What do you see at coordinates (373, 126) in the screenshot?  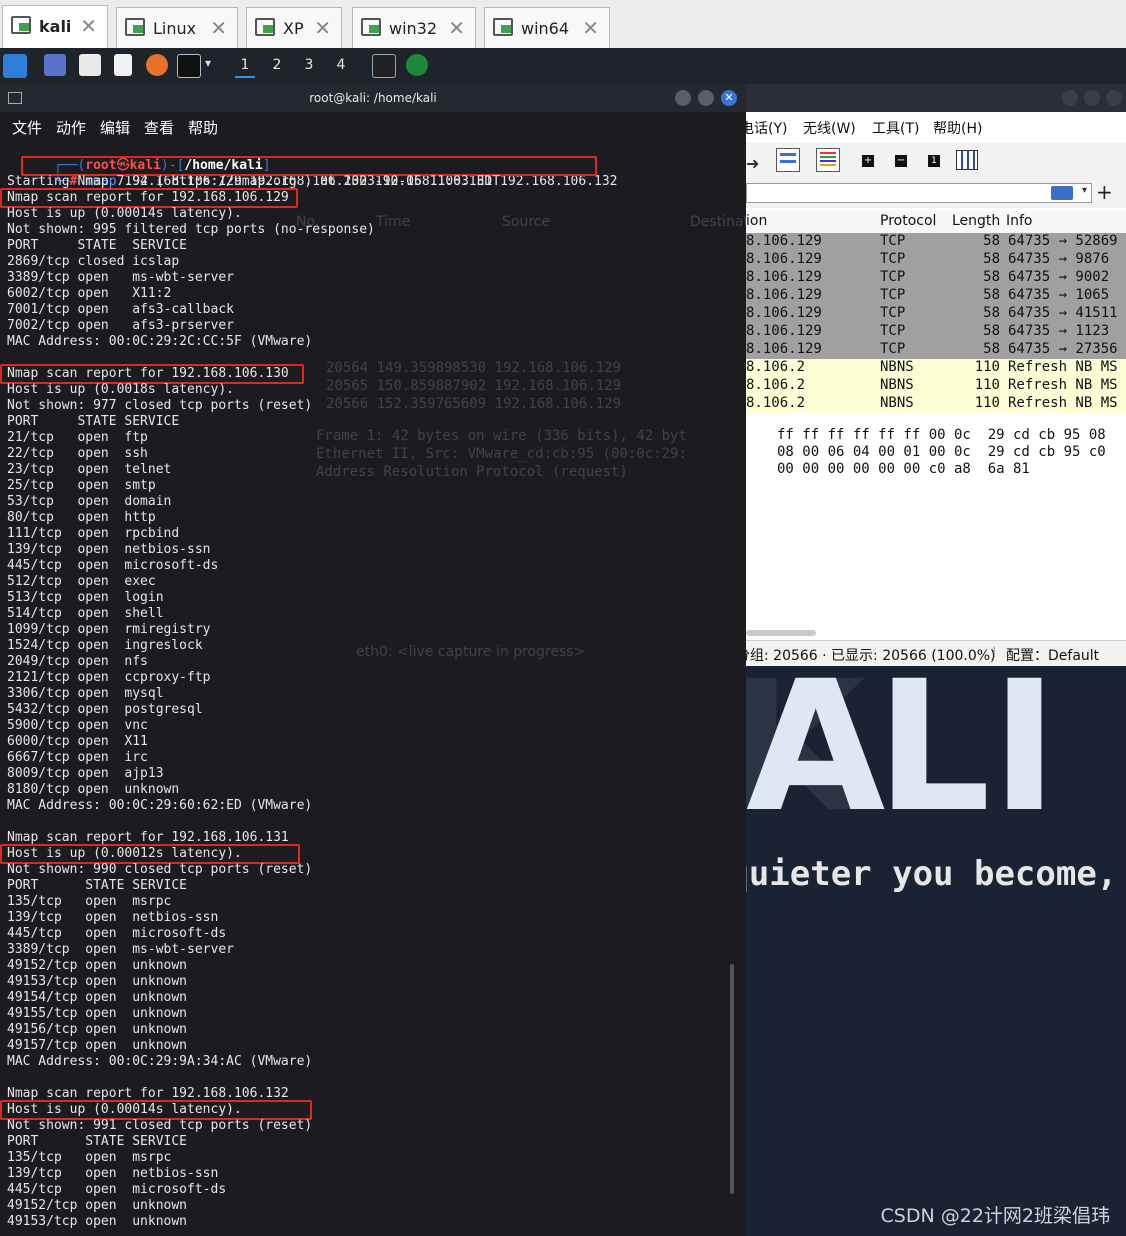 I see `terminal-menubar: 文件 动作 编辑 查看 帮助` at bounding box center [373, 126].